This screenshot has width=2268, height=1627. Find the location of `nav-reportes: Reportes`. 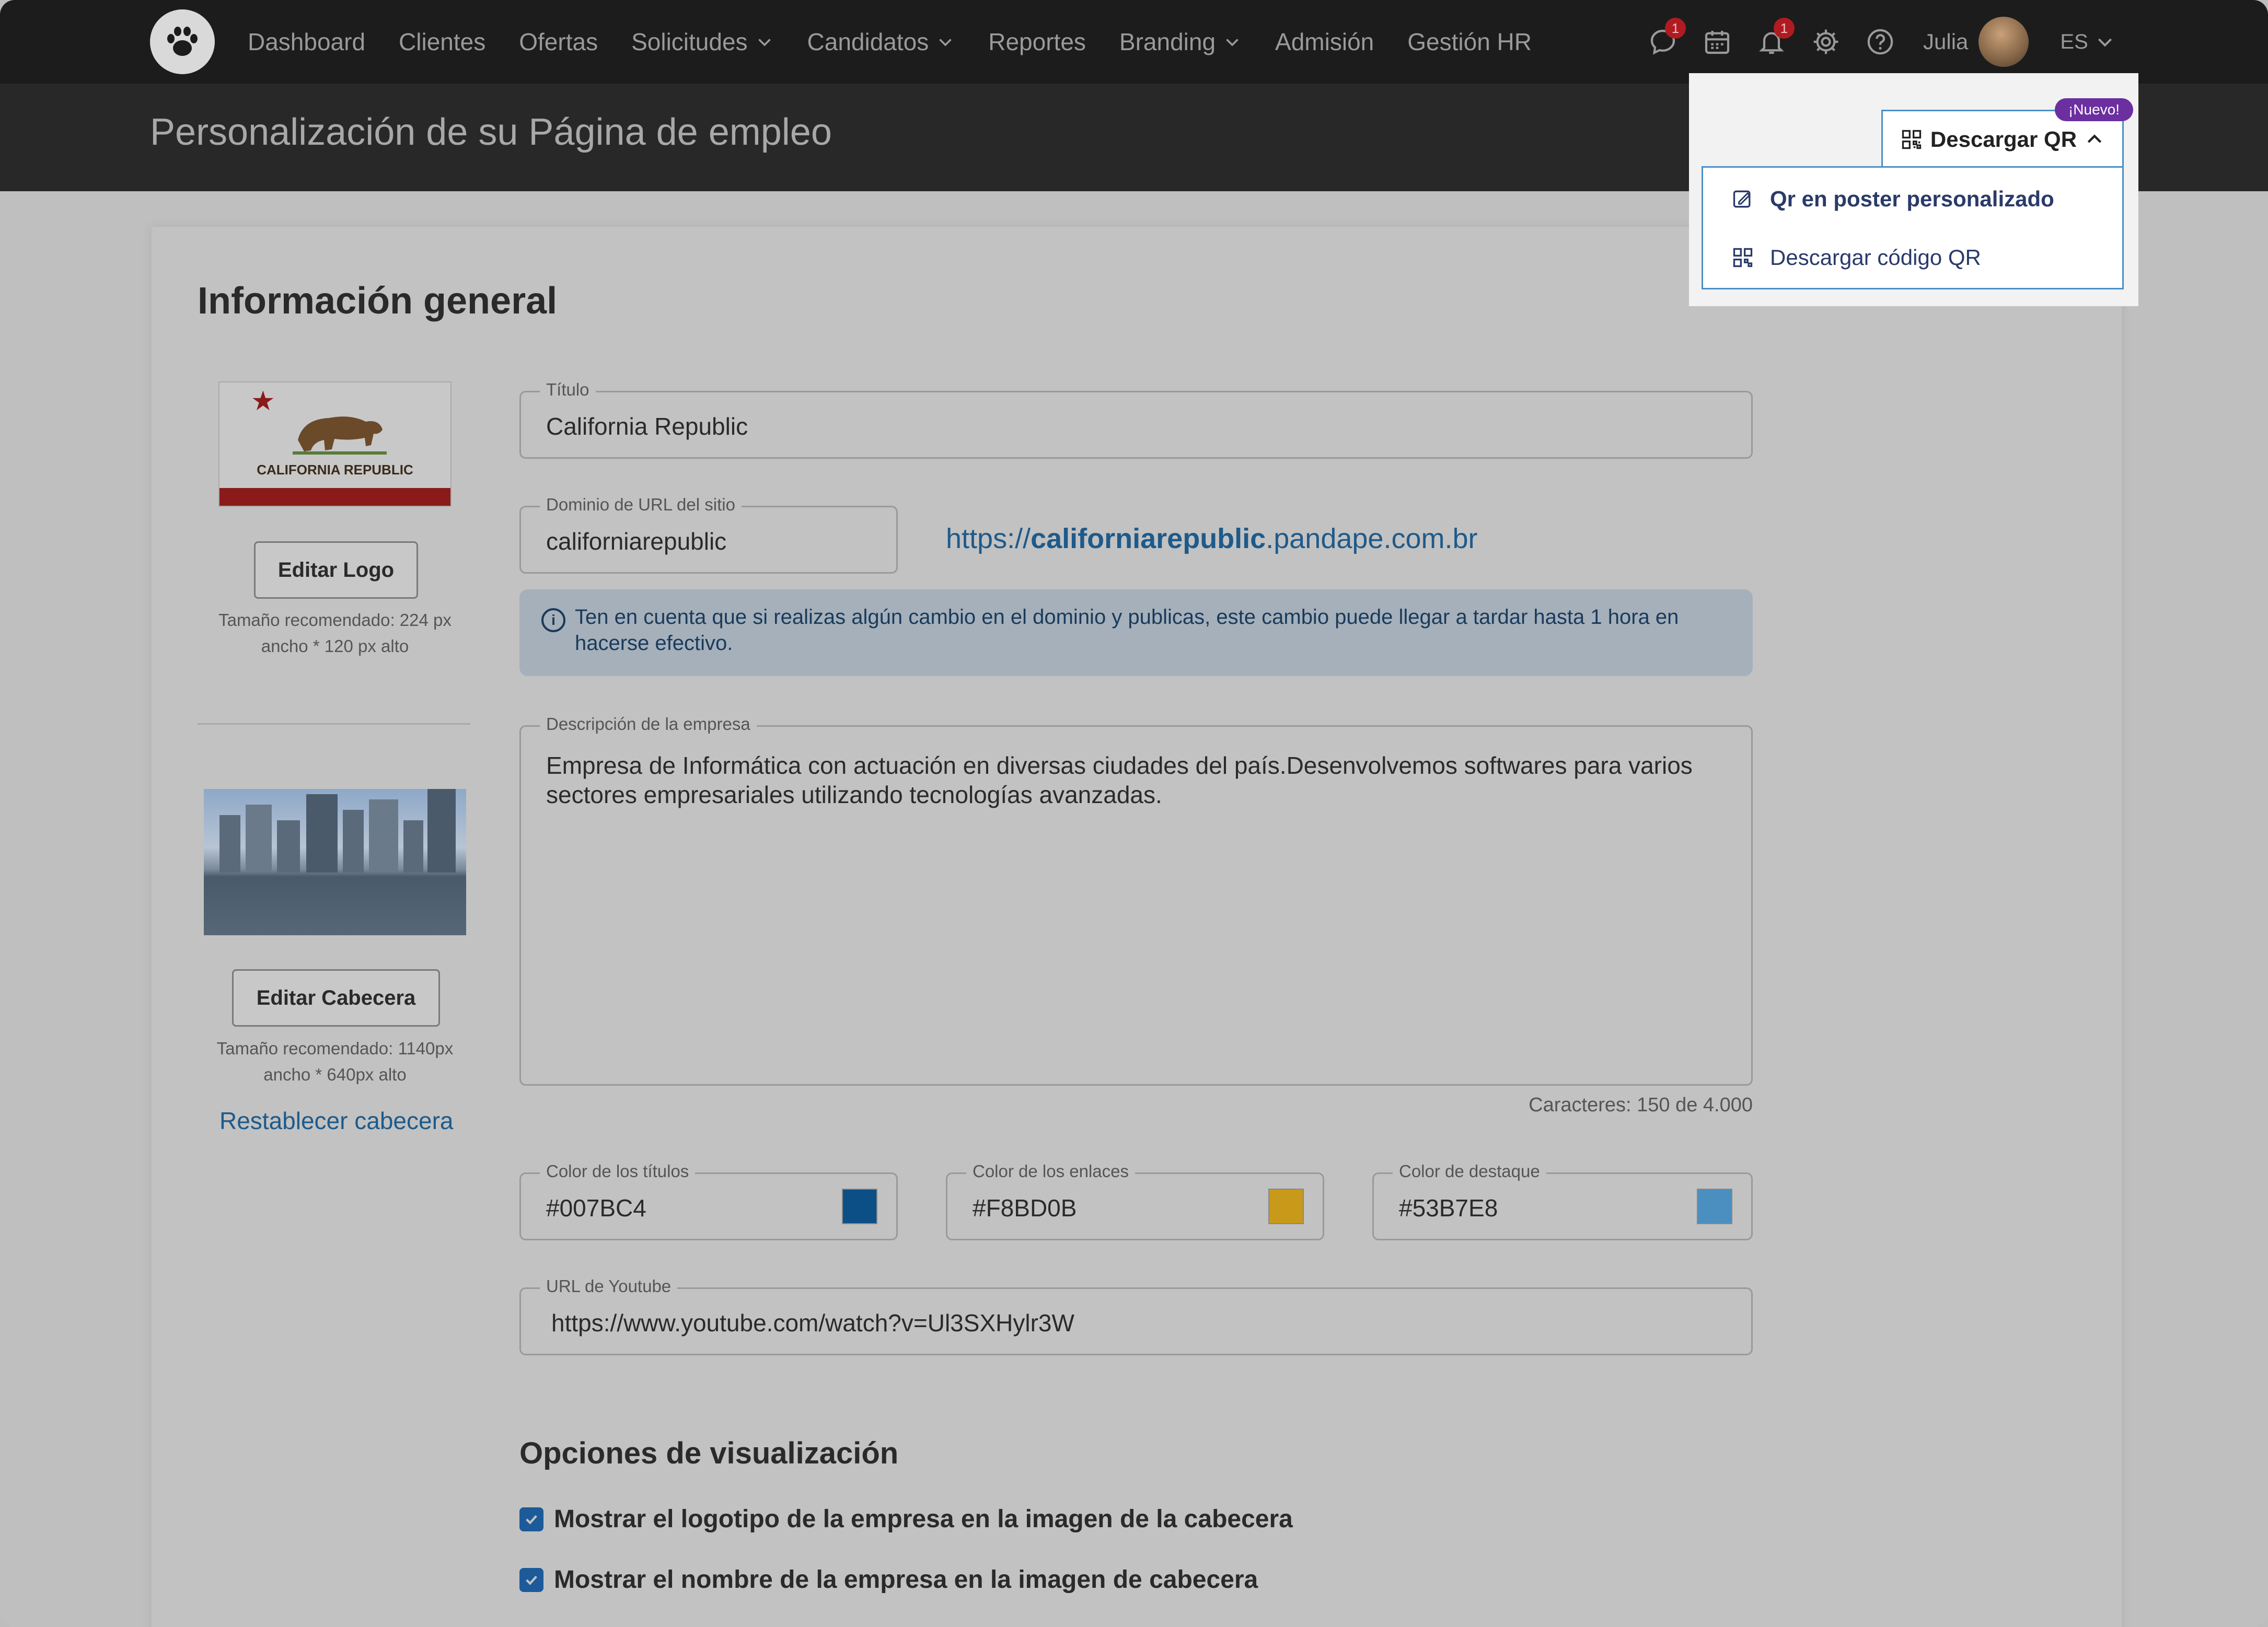

nav-reportes: Reportes is located at coordinates (1037, 42).